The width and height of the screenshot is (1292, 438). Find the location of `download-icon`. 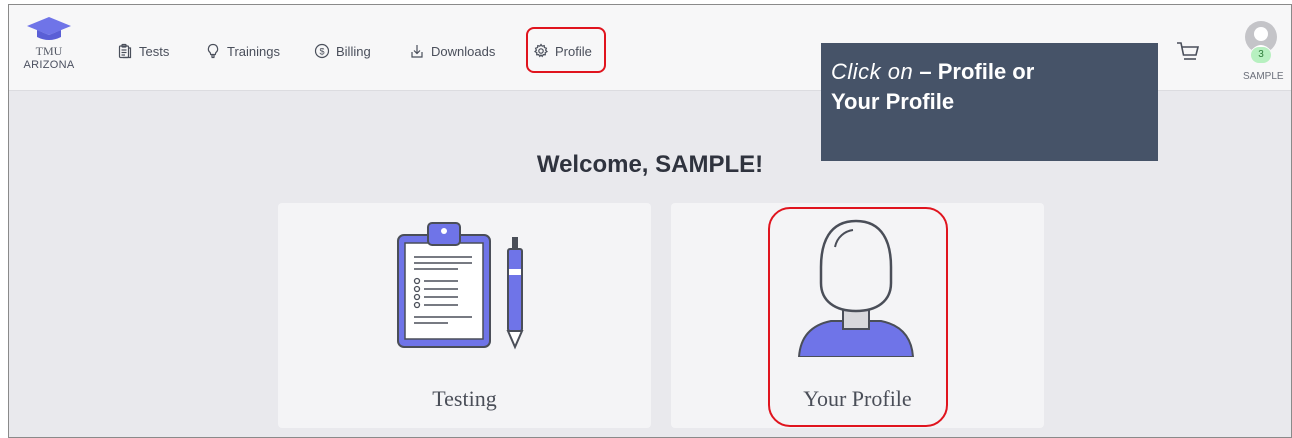

download-icon is located at coordinates (417, 51).